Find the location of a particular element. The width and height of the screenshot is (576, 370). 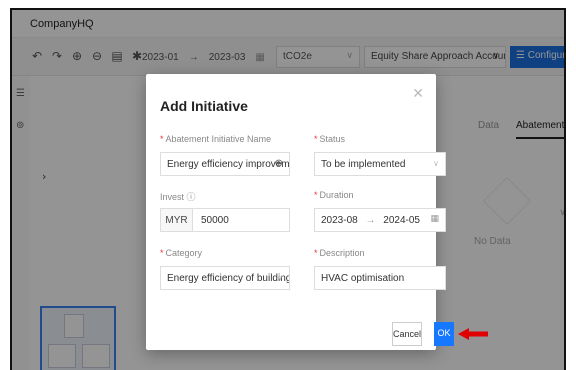

abatement-name-label: * Abatement Initiative Name is located at coordinates (216, 139).